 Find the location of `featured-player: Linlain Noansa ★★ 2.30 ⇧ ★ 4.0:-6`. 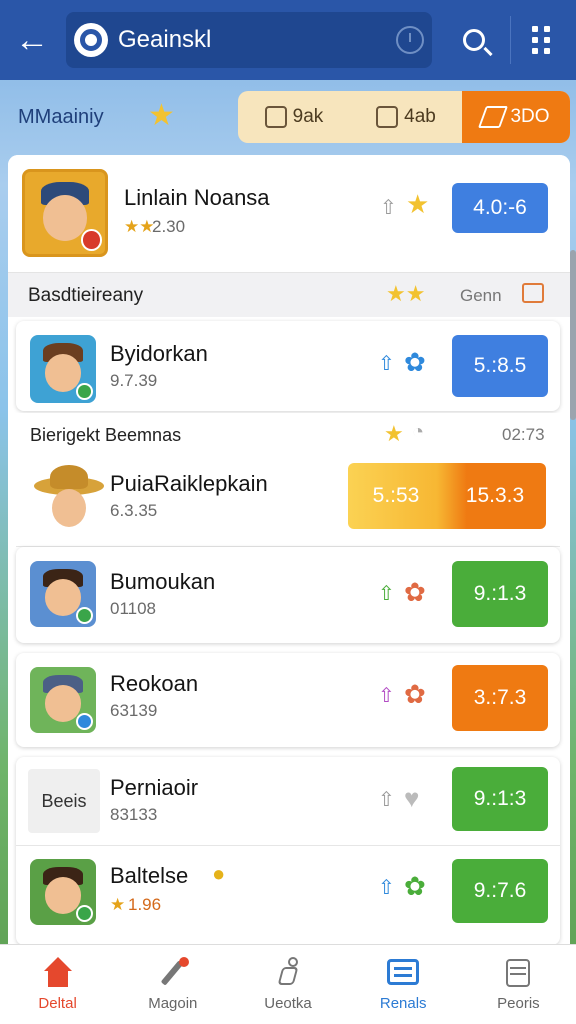

featured-player: Linlain Noansa ★★ 2.30 ⇧ ★ 4.0:-6 is located at coordinates (289, 214).